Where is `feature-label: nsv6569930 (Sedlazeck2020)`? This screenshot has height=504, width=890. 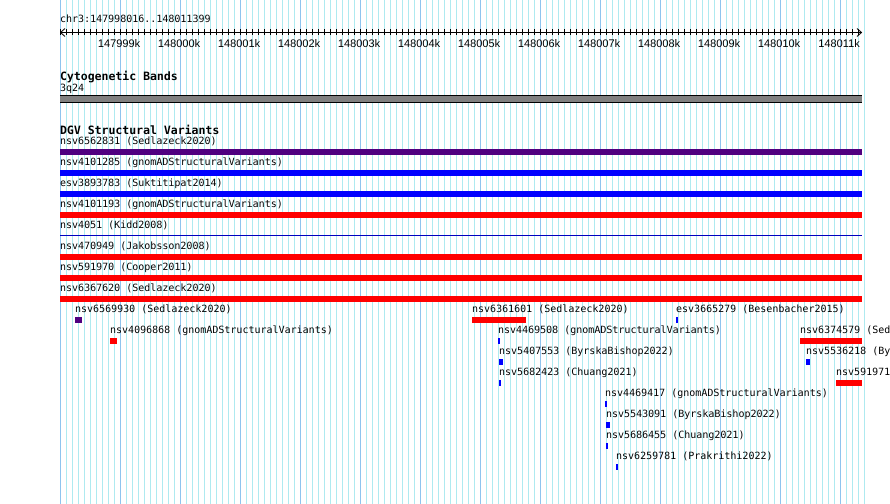
feature-label: nsv6569930 (Sedlazeck2020) is located at coordinates (153, 310).